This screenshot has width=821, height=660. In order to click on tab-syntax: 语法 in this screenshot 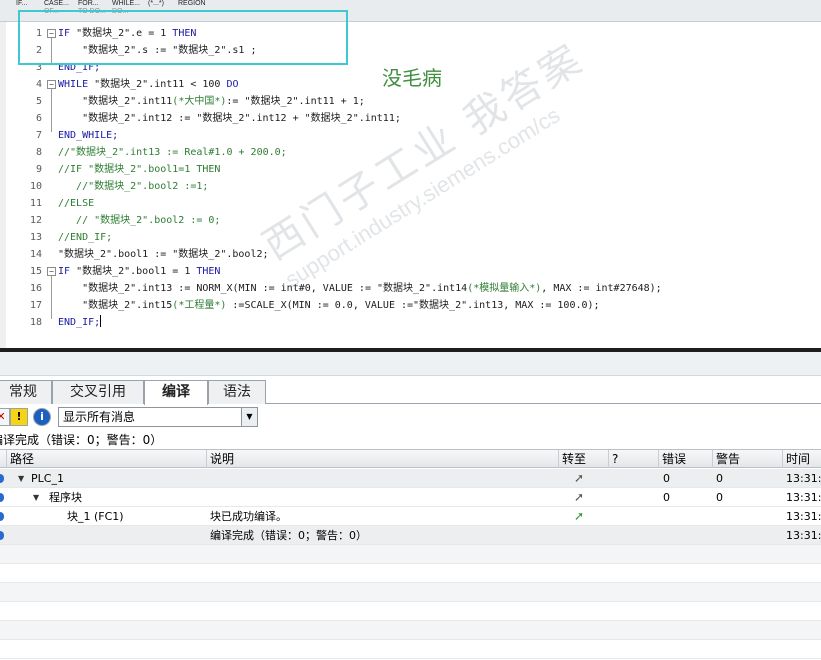, I will do `click(237, 392)`.